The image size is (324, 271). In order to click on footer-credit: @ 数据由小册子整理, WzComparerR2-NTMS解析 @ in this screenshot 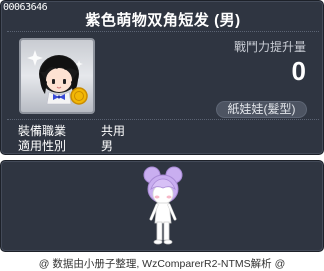, I will do `click(162, 264)`.